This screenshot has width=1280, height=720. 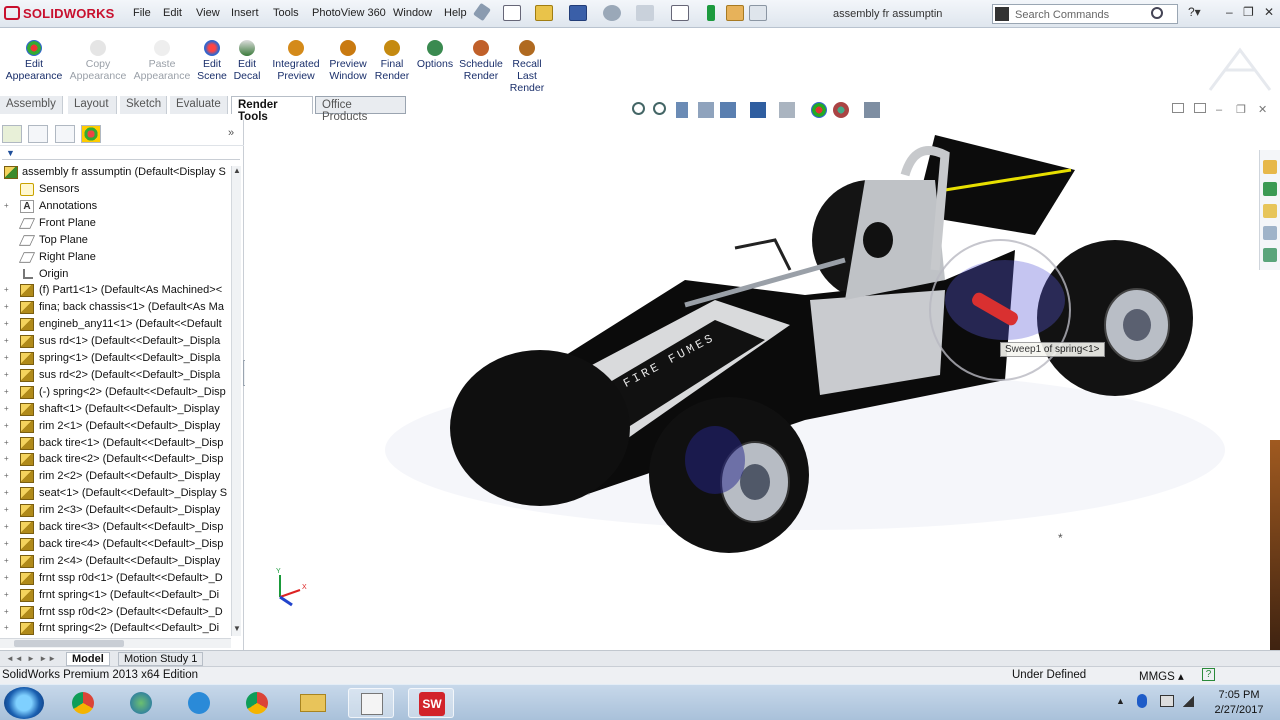 I want to click on file-explorer-icon, so click(x=1270, y=211).